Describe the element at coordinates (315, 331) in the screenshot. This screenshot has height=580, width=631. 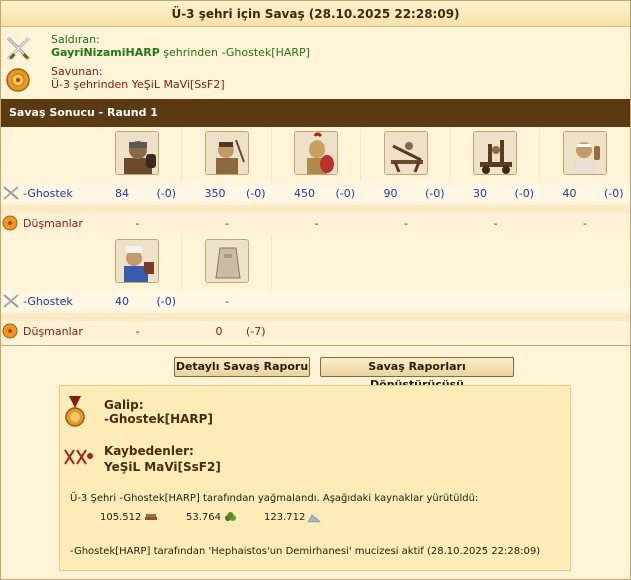
I see `defender-row: Düşmanlar - 0 (-7)` at that location.